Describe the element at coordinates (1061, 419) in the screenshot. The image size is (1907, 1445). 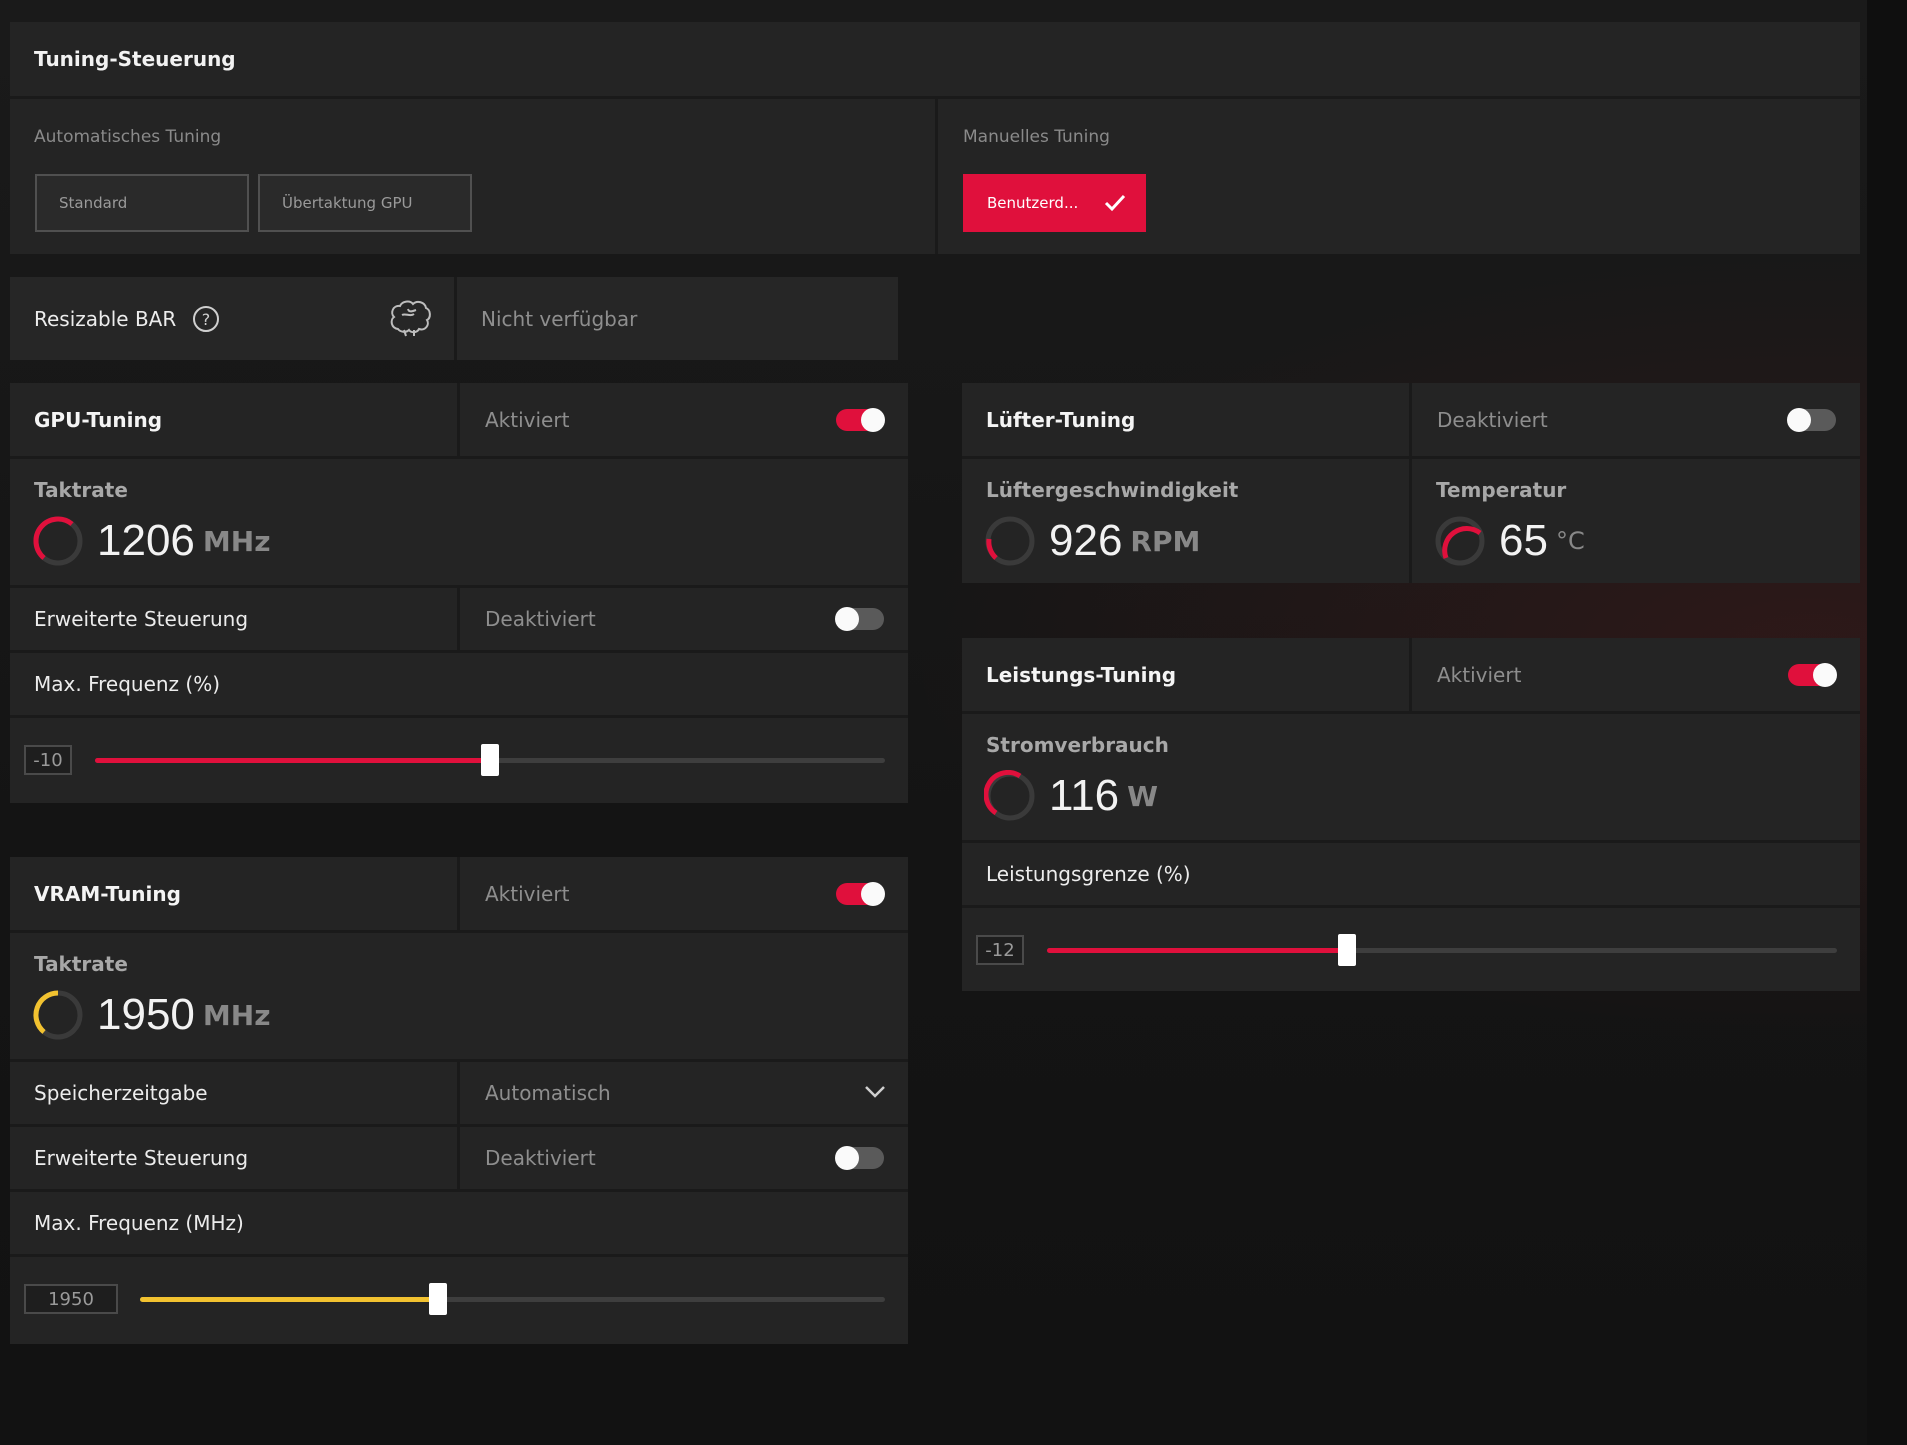
I see `fan-tuning-title: Lüfter-Tuning` at that location.